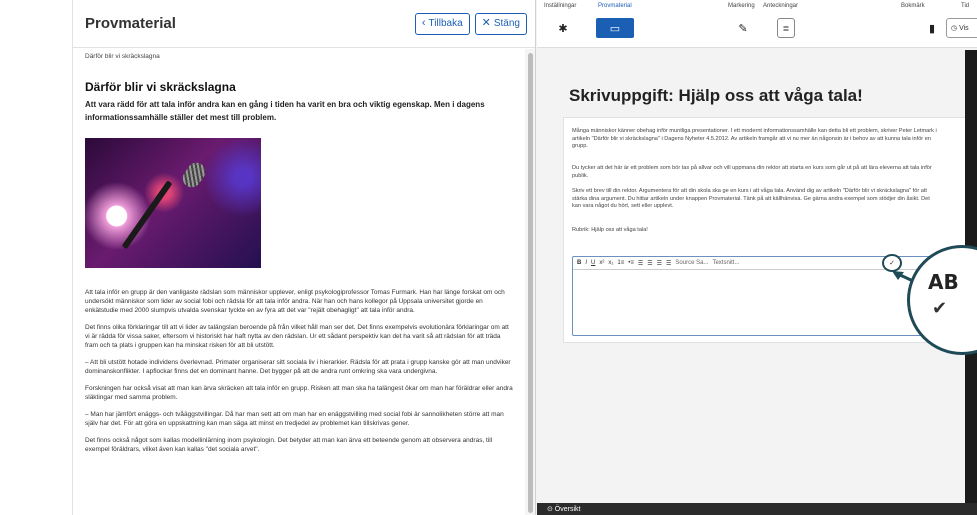 This screenshot has width=977, height=515. I want to click on superscript-button: x², so click(601, 263).